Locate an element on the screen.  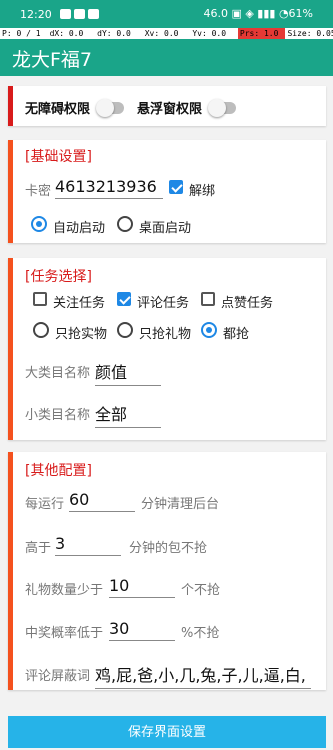
debug-p: P: 0 / 1 is located at coordinates (21, 33).